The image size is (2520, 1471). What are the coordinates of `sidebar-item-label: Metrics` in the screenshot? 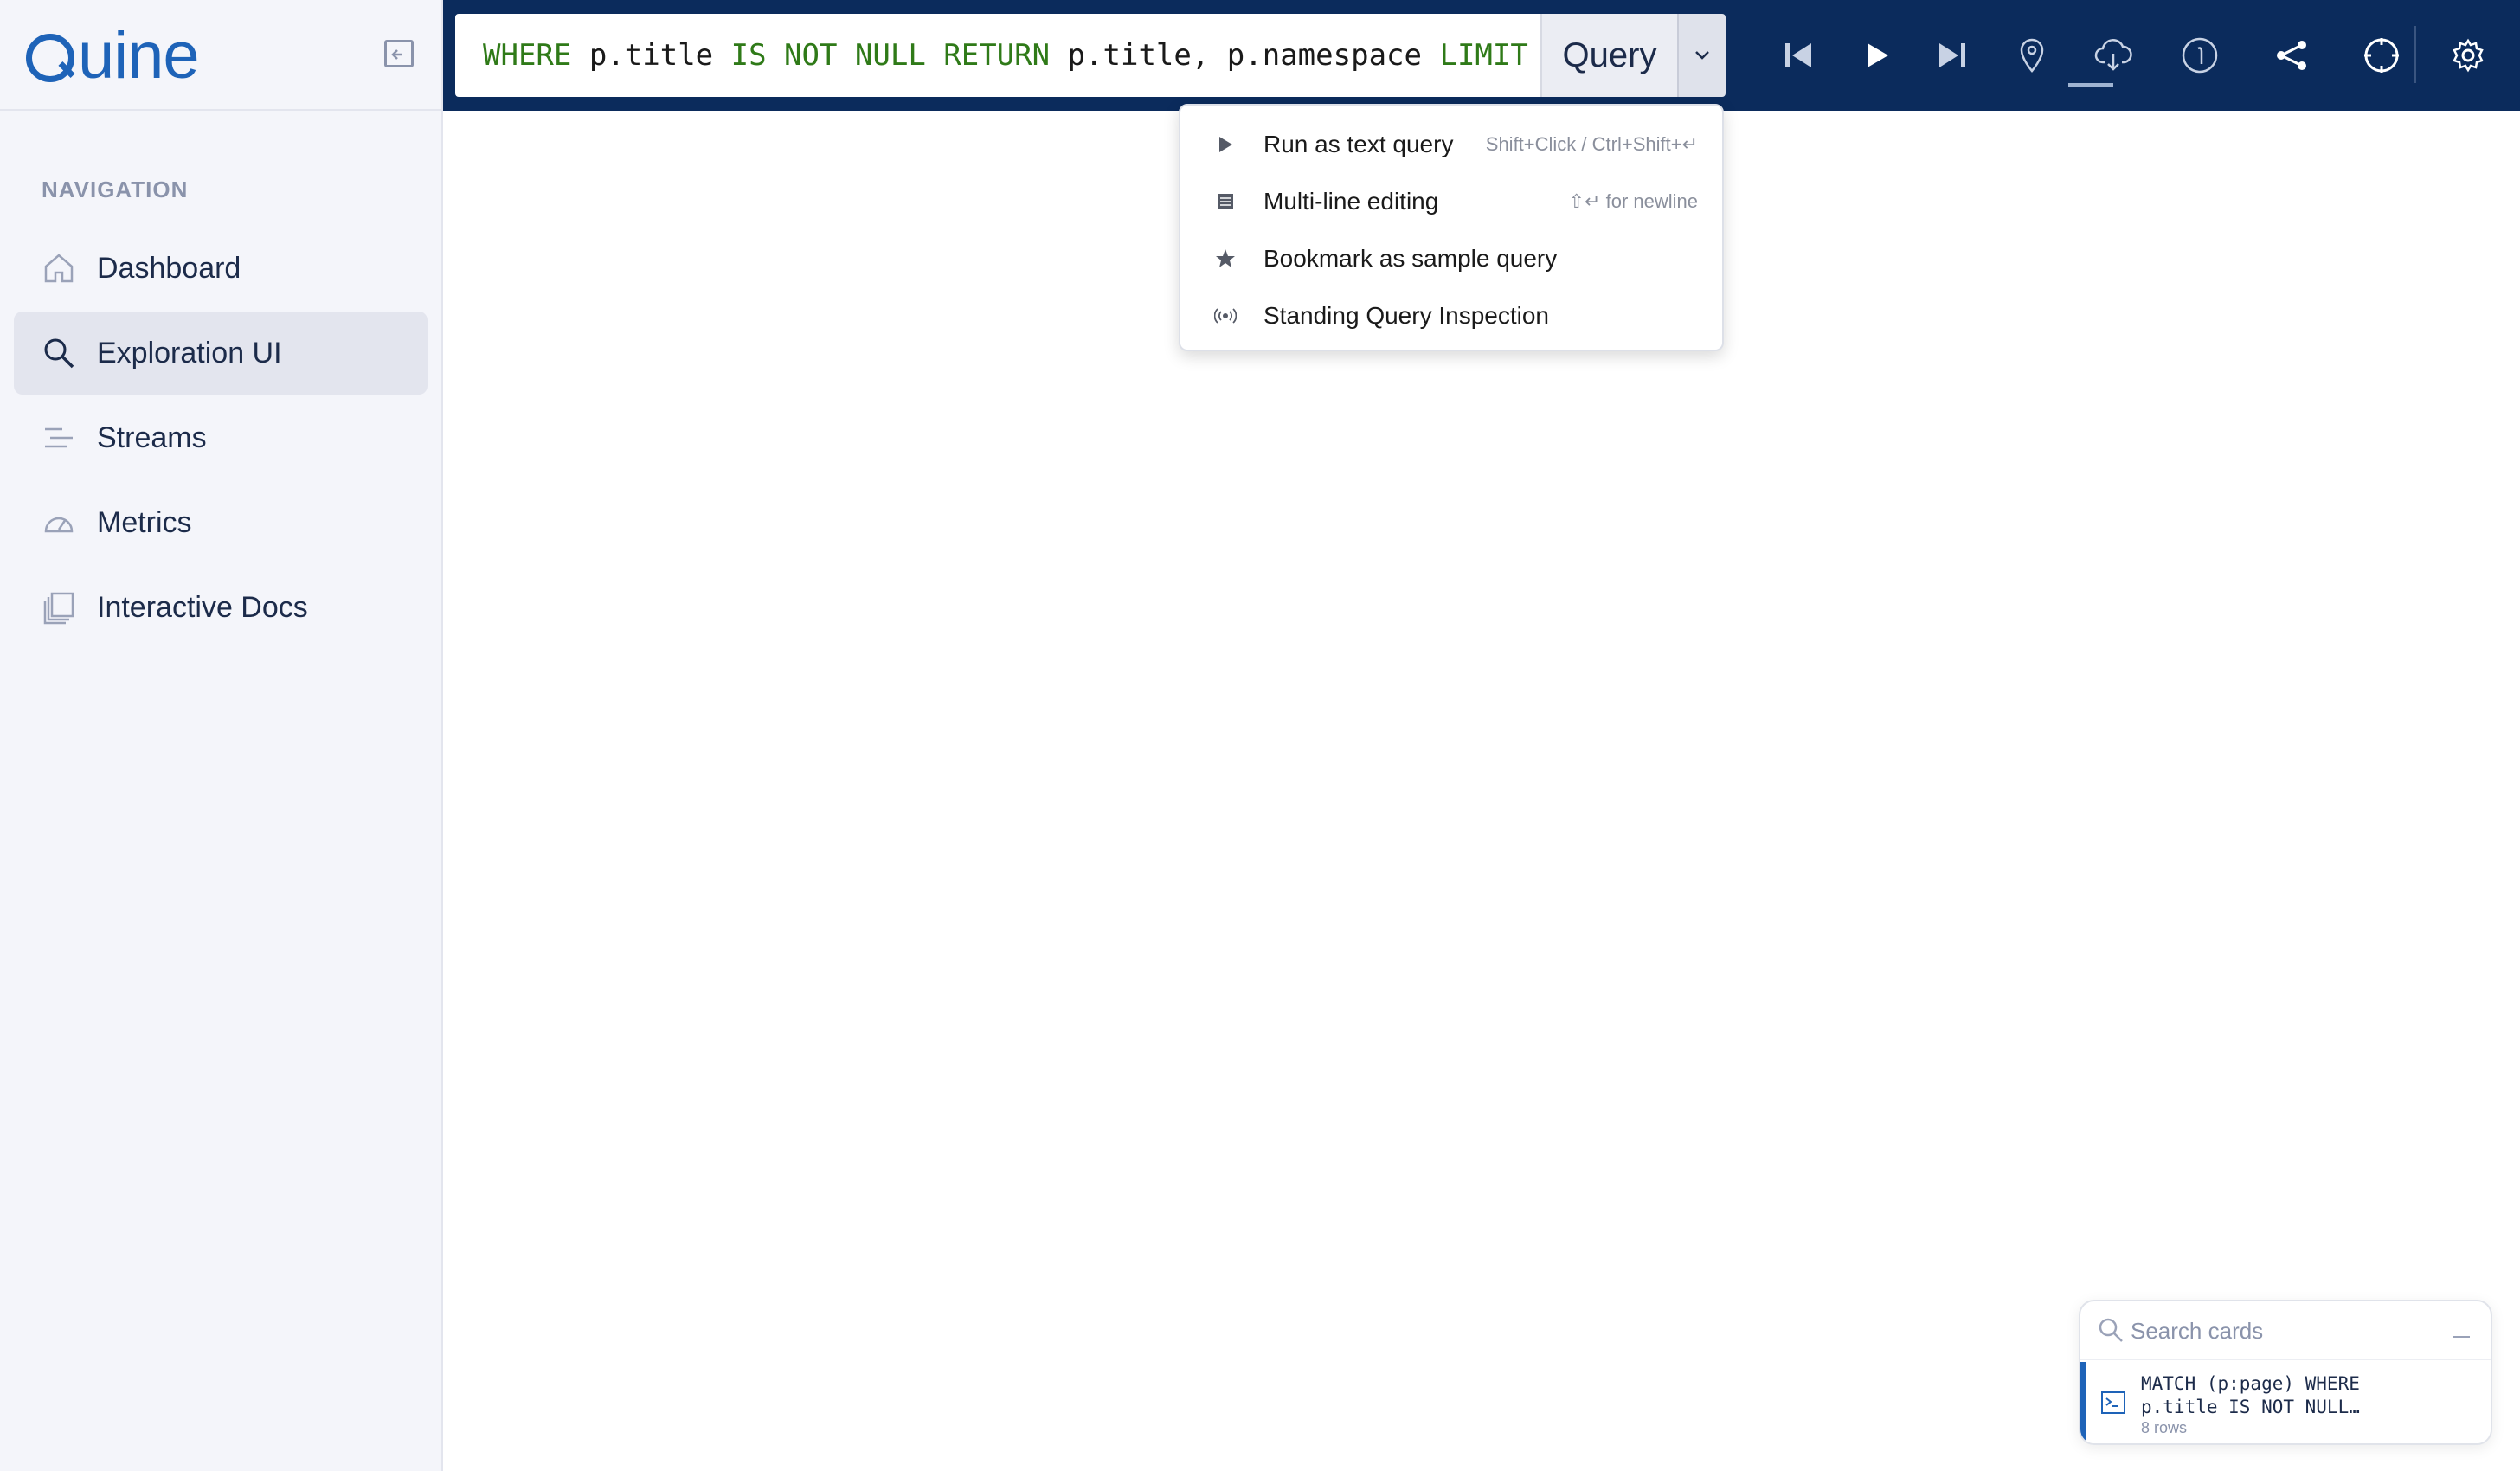 It's located at (144, 522).